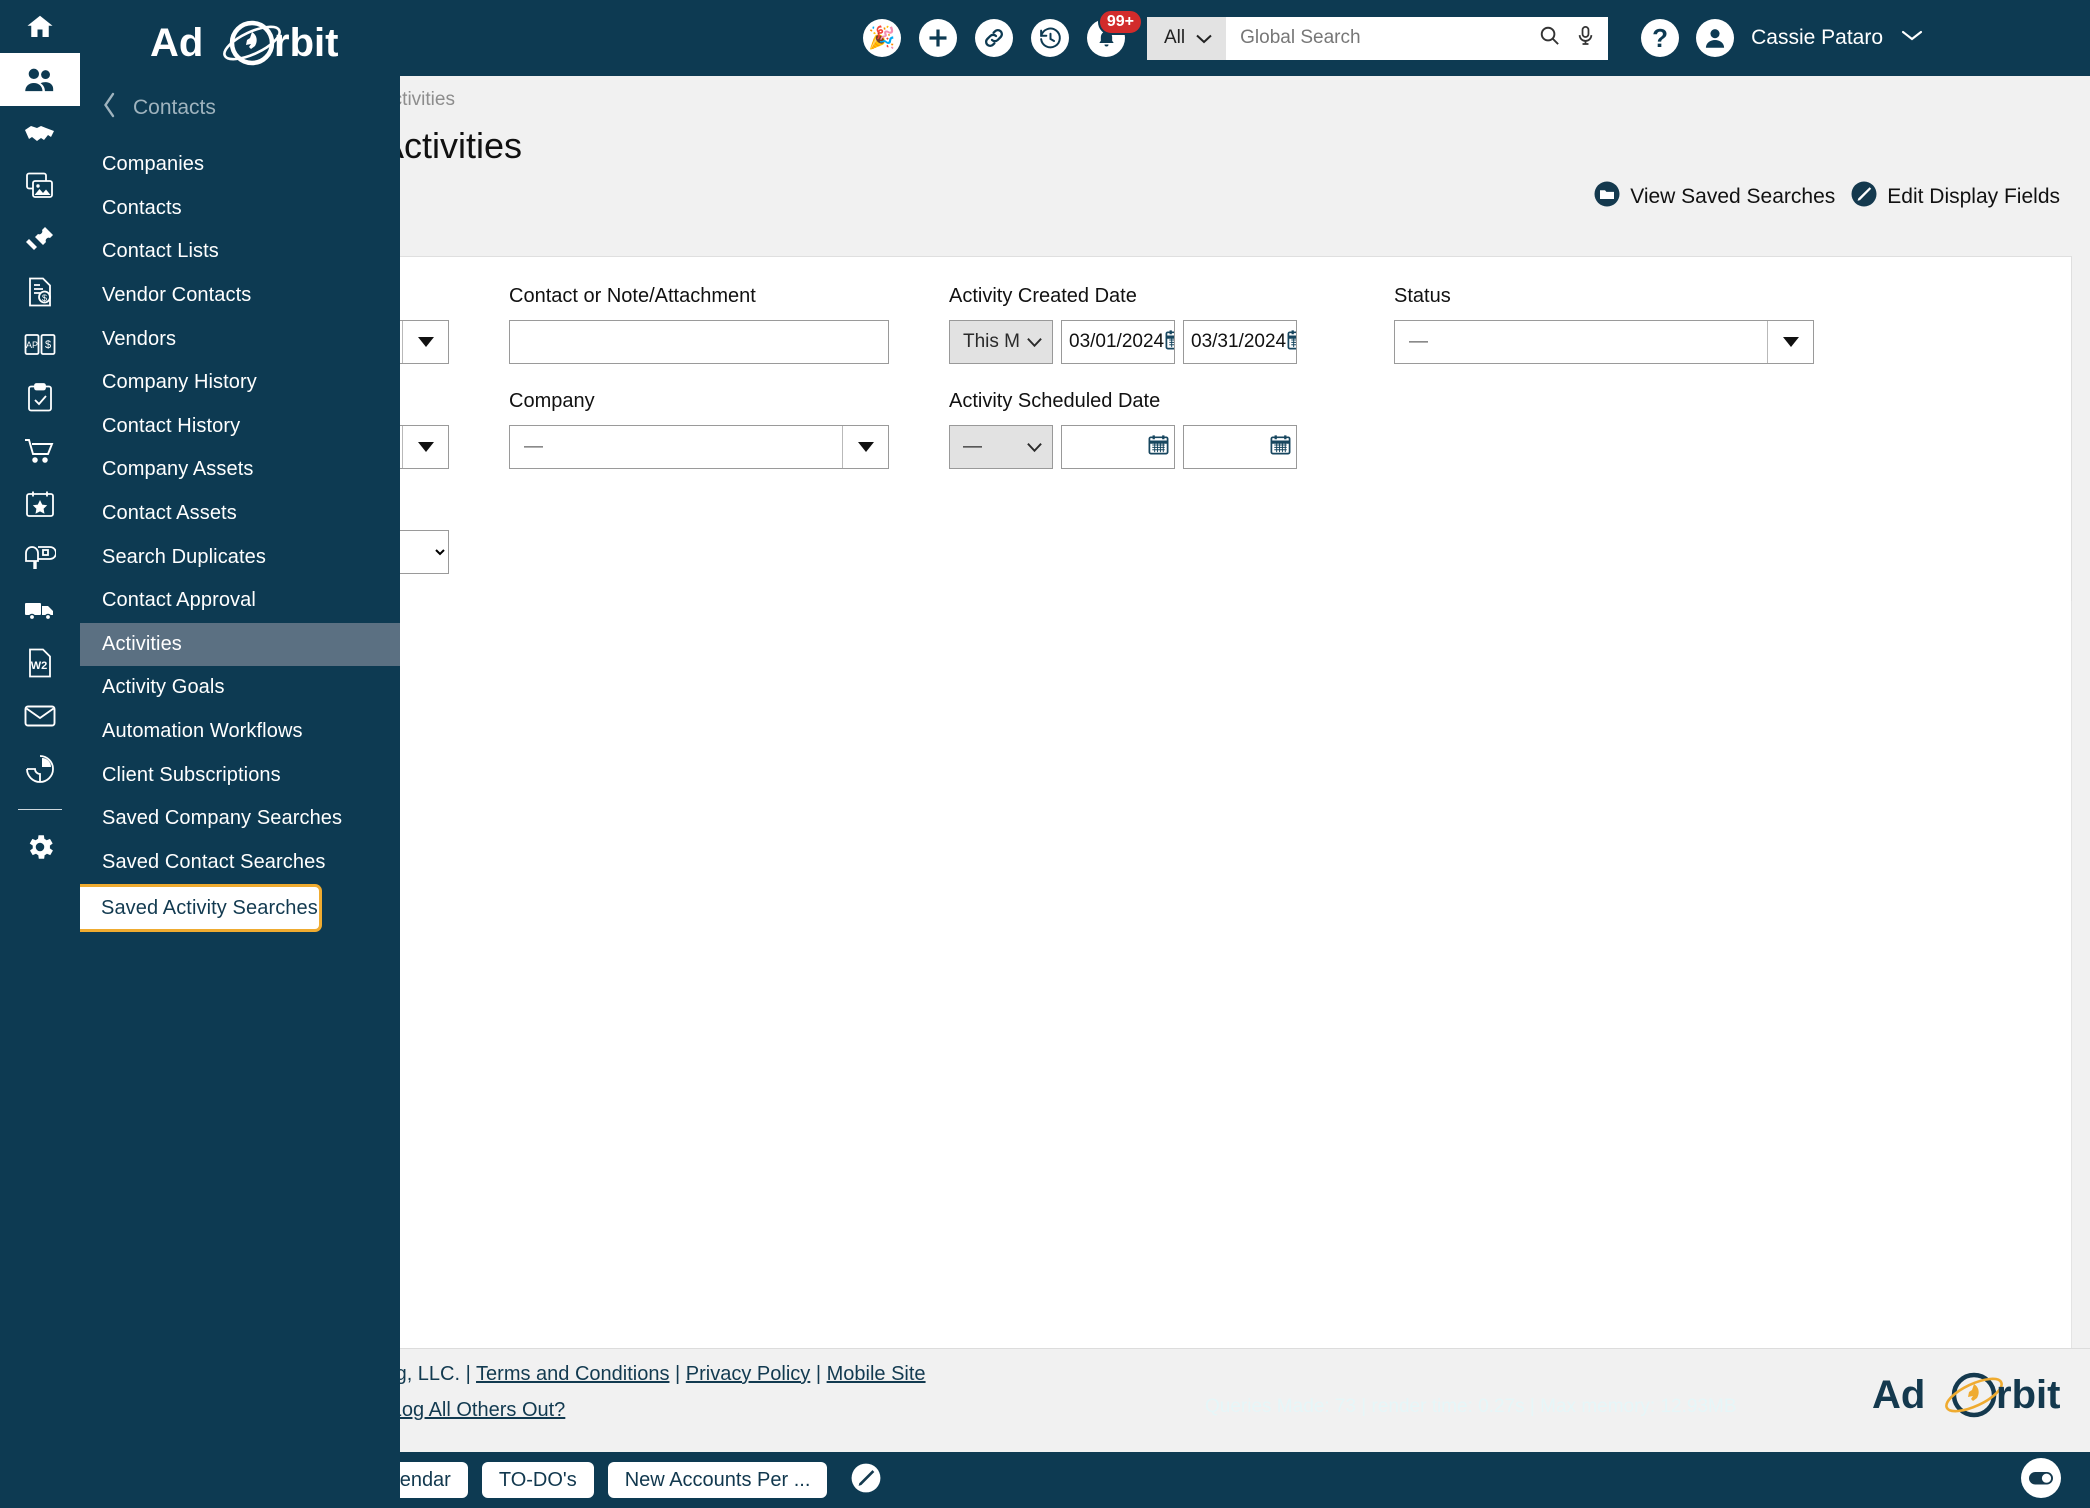 The image size is (2090, 1508). I want to click on rail-item-media, so click(40, 185).